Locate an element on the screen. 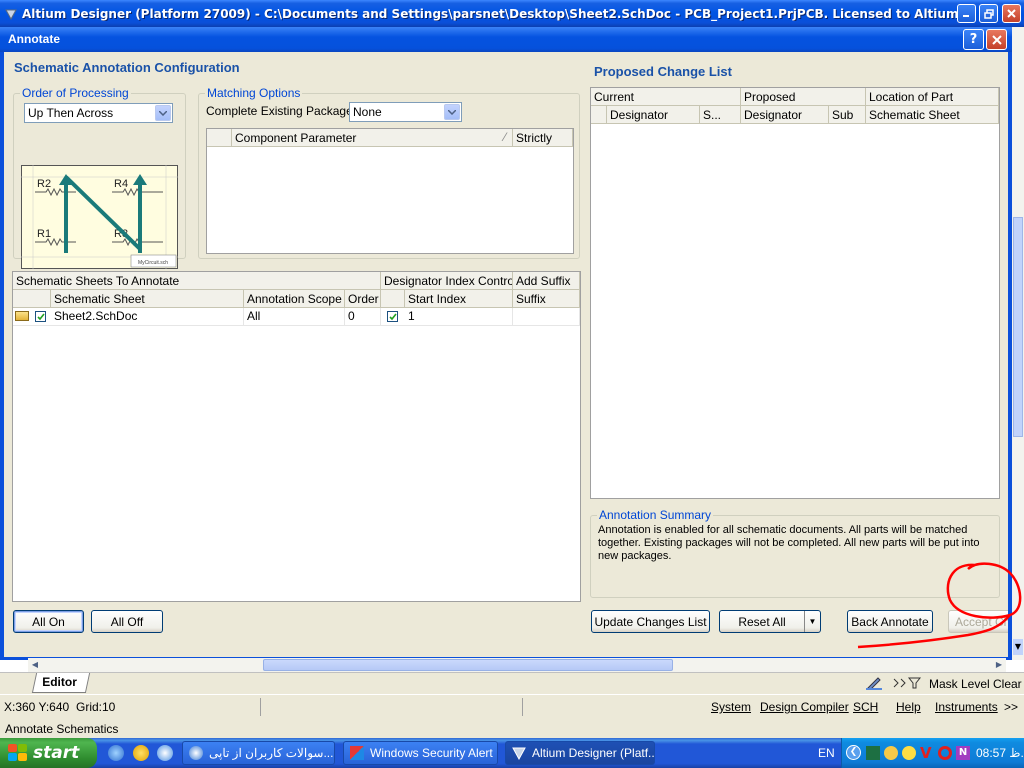 The width and height of the screenshot is (1024, 768). tray-onenote-icon: N is located at coordinates (963, 753).